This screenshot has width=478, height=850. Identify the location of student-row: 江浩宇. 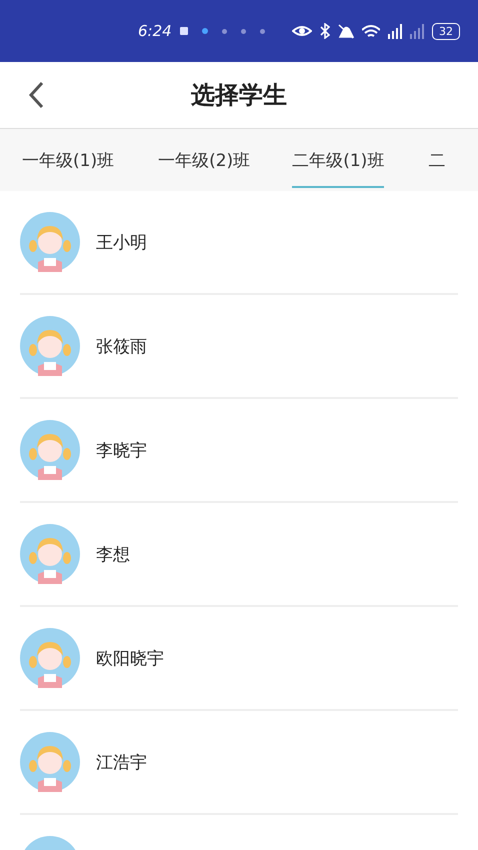
(239, 763).